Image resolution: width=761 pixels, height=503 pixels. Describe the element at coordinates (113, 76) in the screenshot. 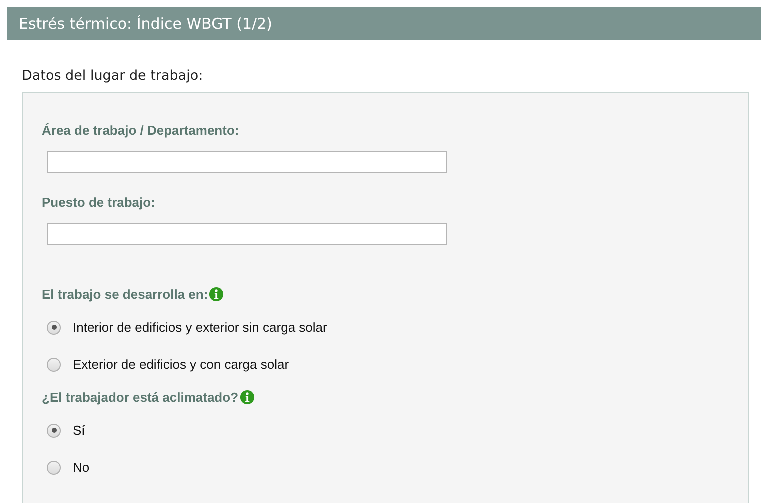

I see `section-title: Datos del lugar de trabajo:` at that location.